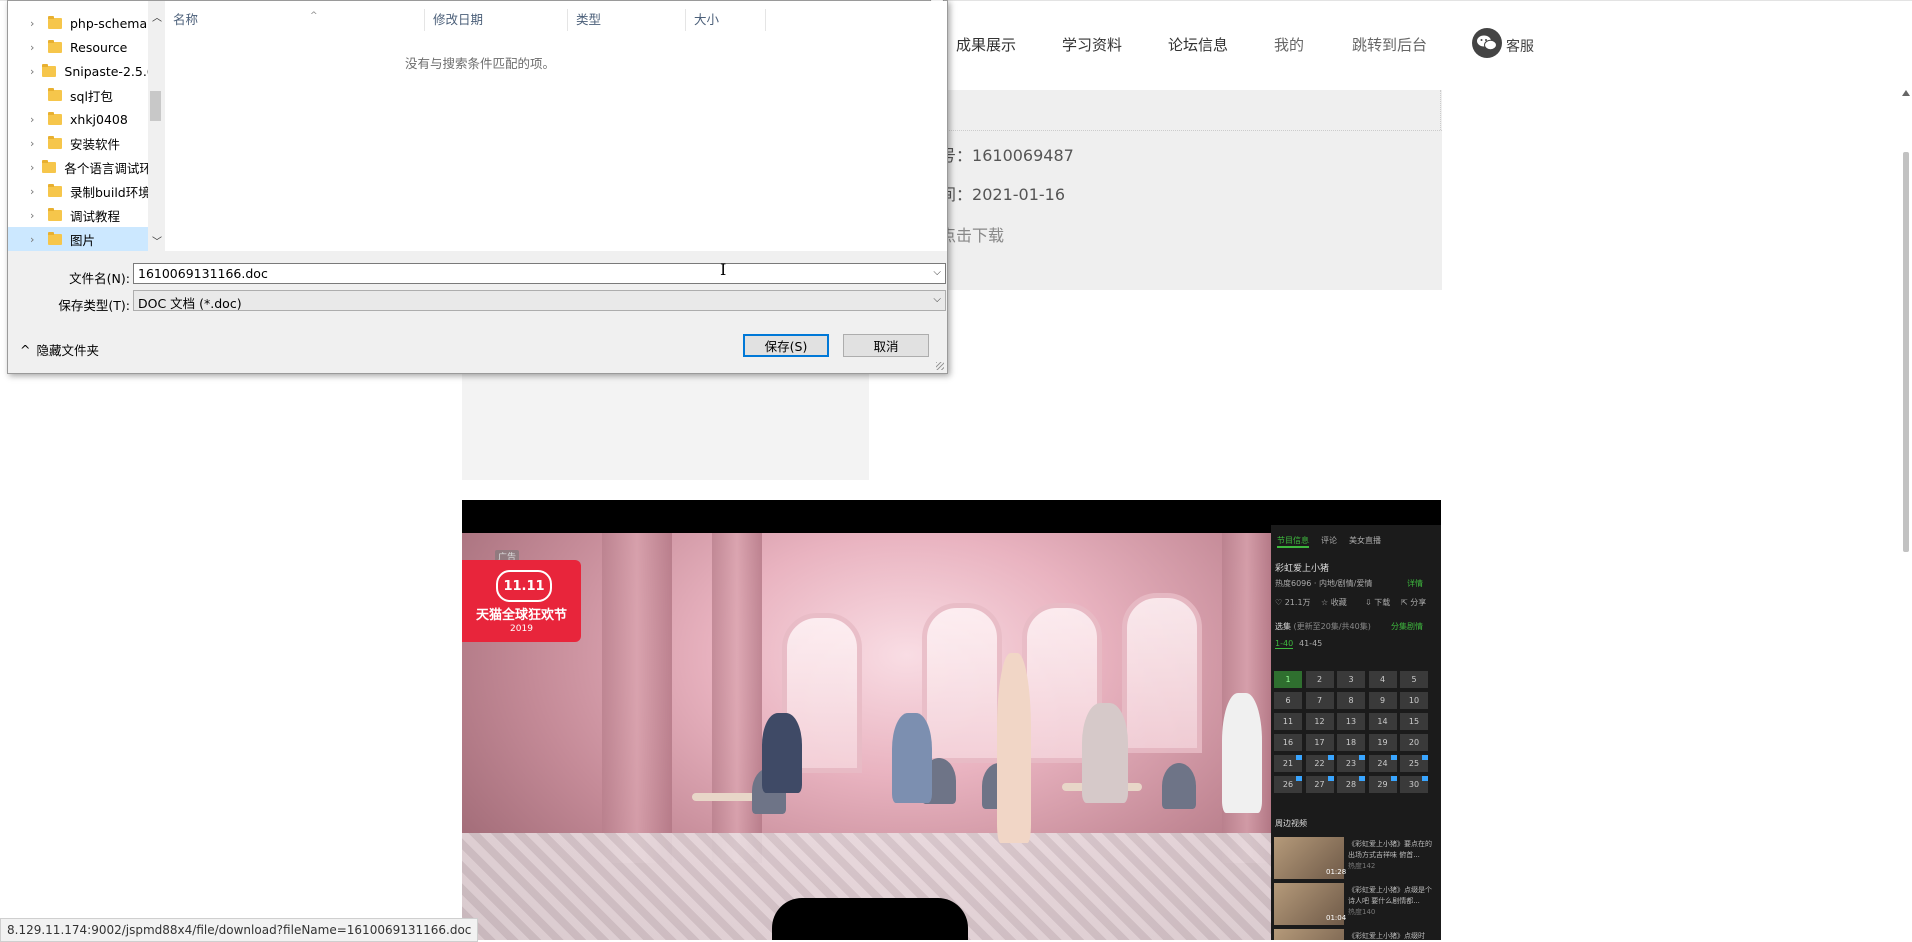 This screenshot has width=1912, height=942. What do you see at coordinates (80, 119) in the screenshot?
I see `tree-item-xhkj0408: › xhkj0408` at bounding box center [80, 119].